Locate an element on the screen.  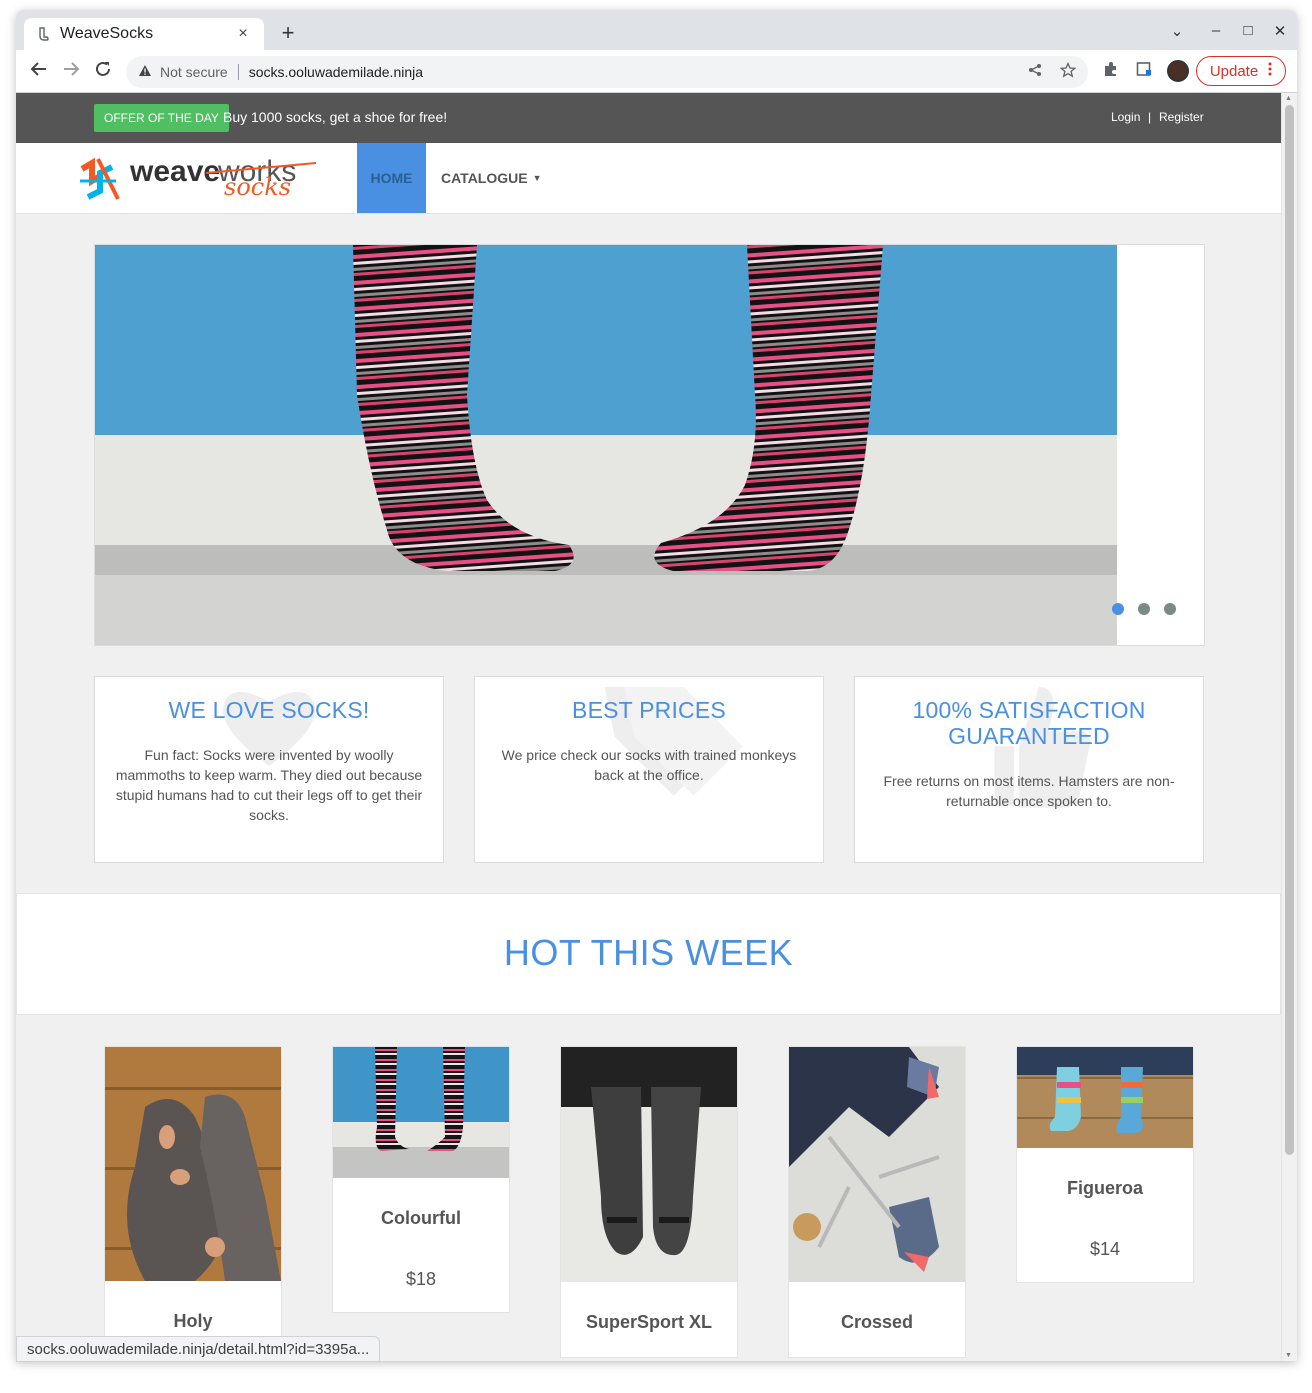
product-card-colourful: Colourful $18 is located at coordinates (421, 1179).